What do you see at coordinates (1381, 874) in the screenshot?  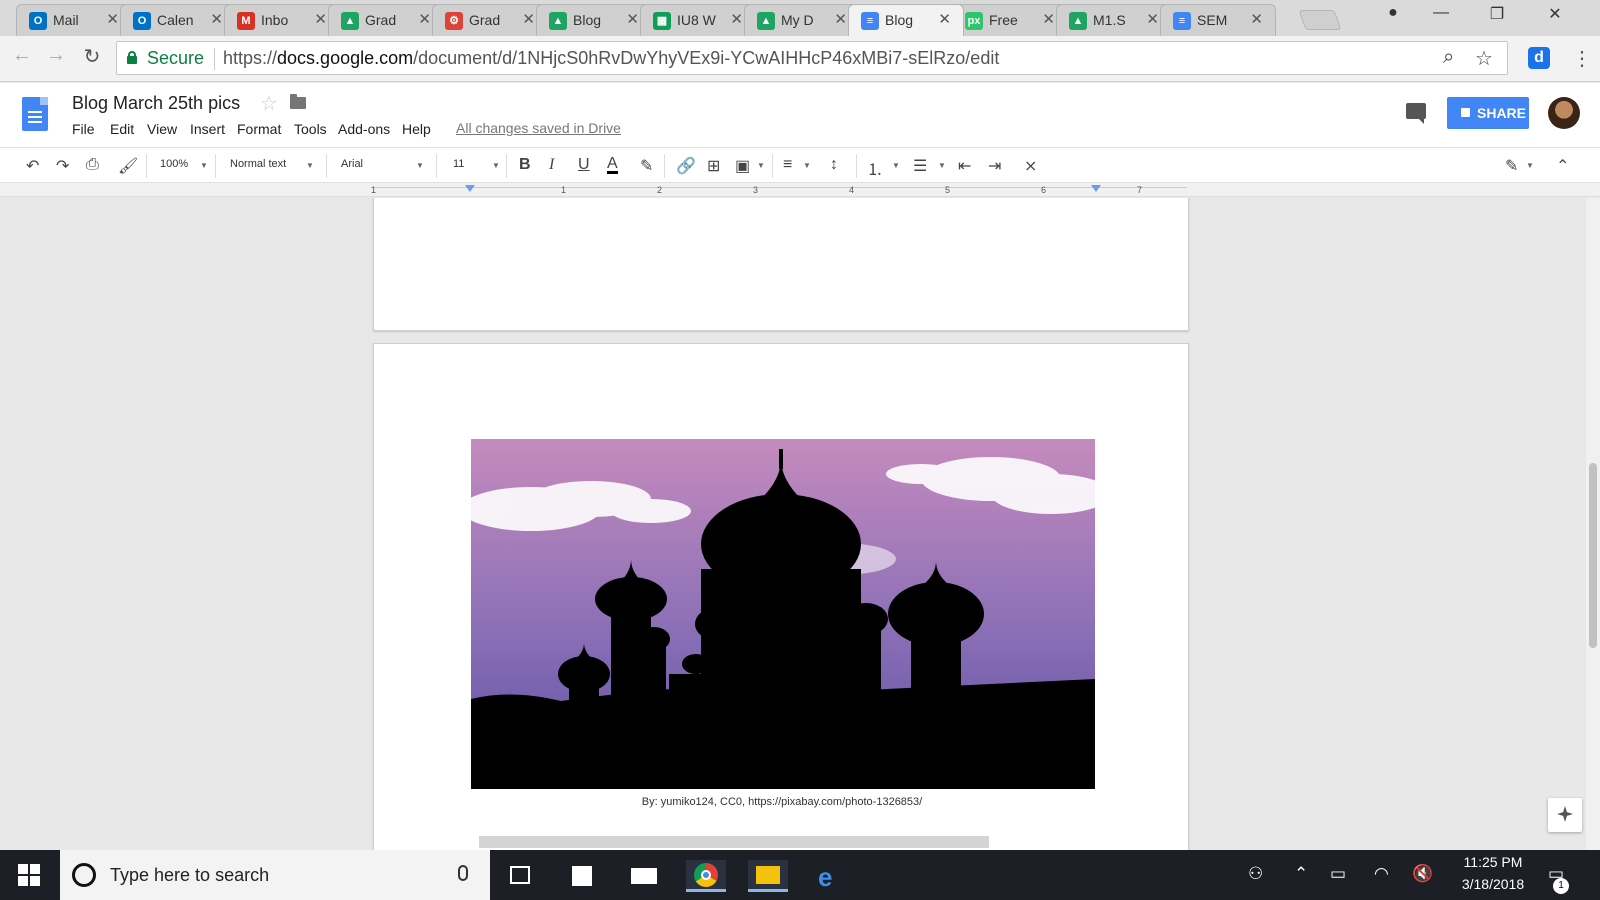 I see `wifi-icon: ◠` at bounding box center [1381, 874].